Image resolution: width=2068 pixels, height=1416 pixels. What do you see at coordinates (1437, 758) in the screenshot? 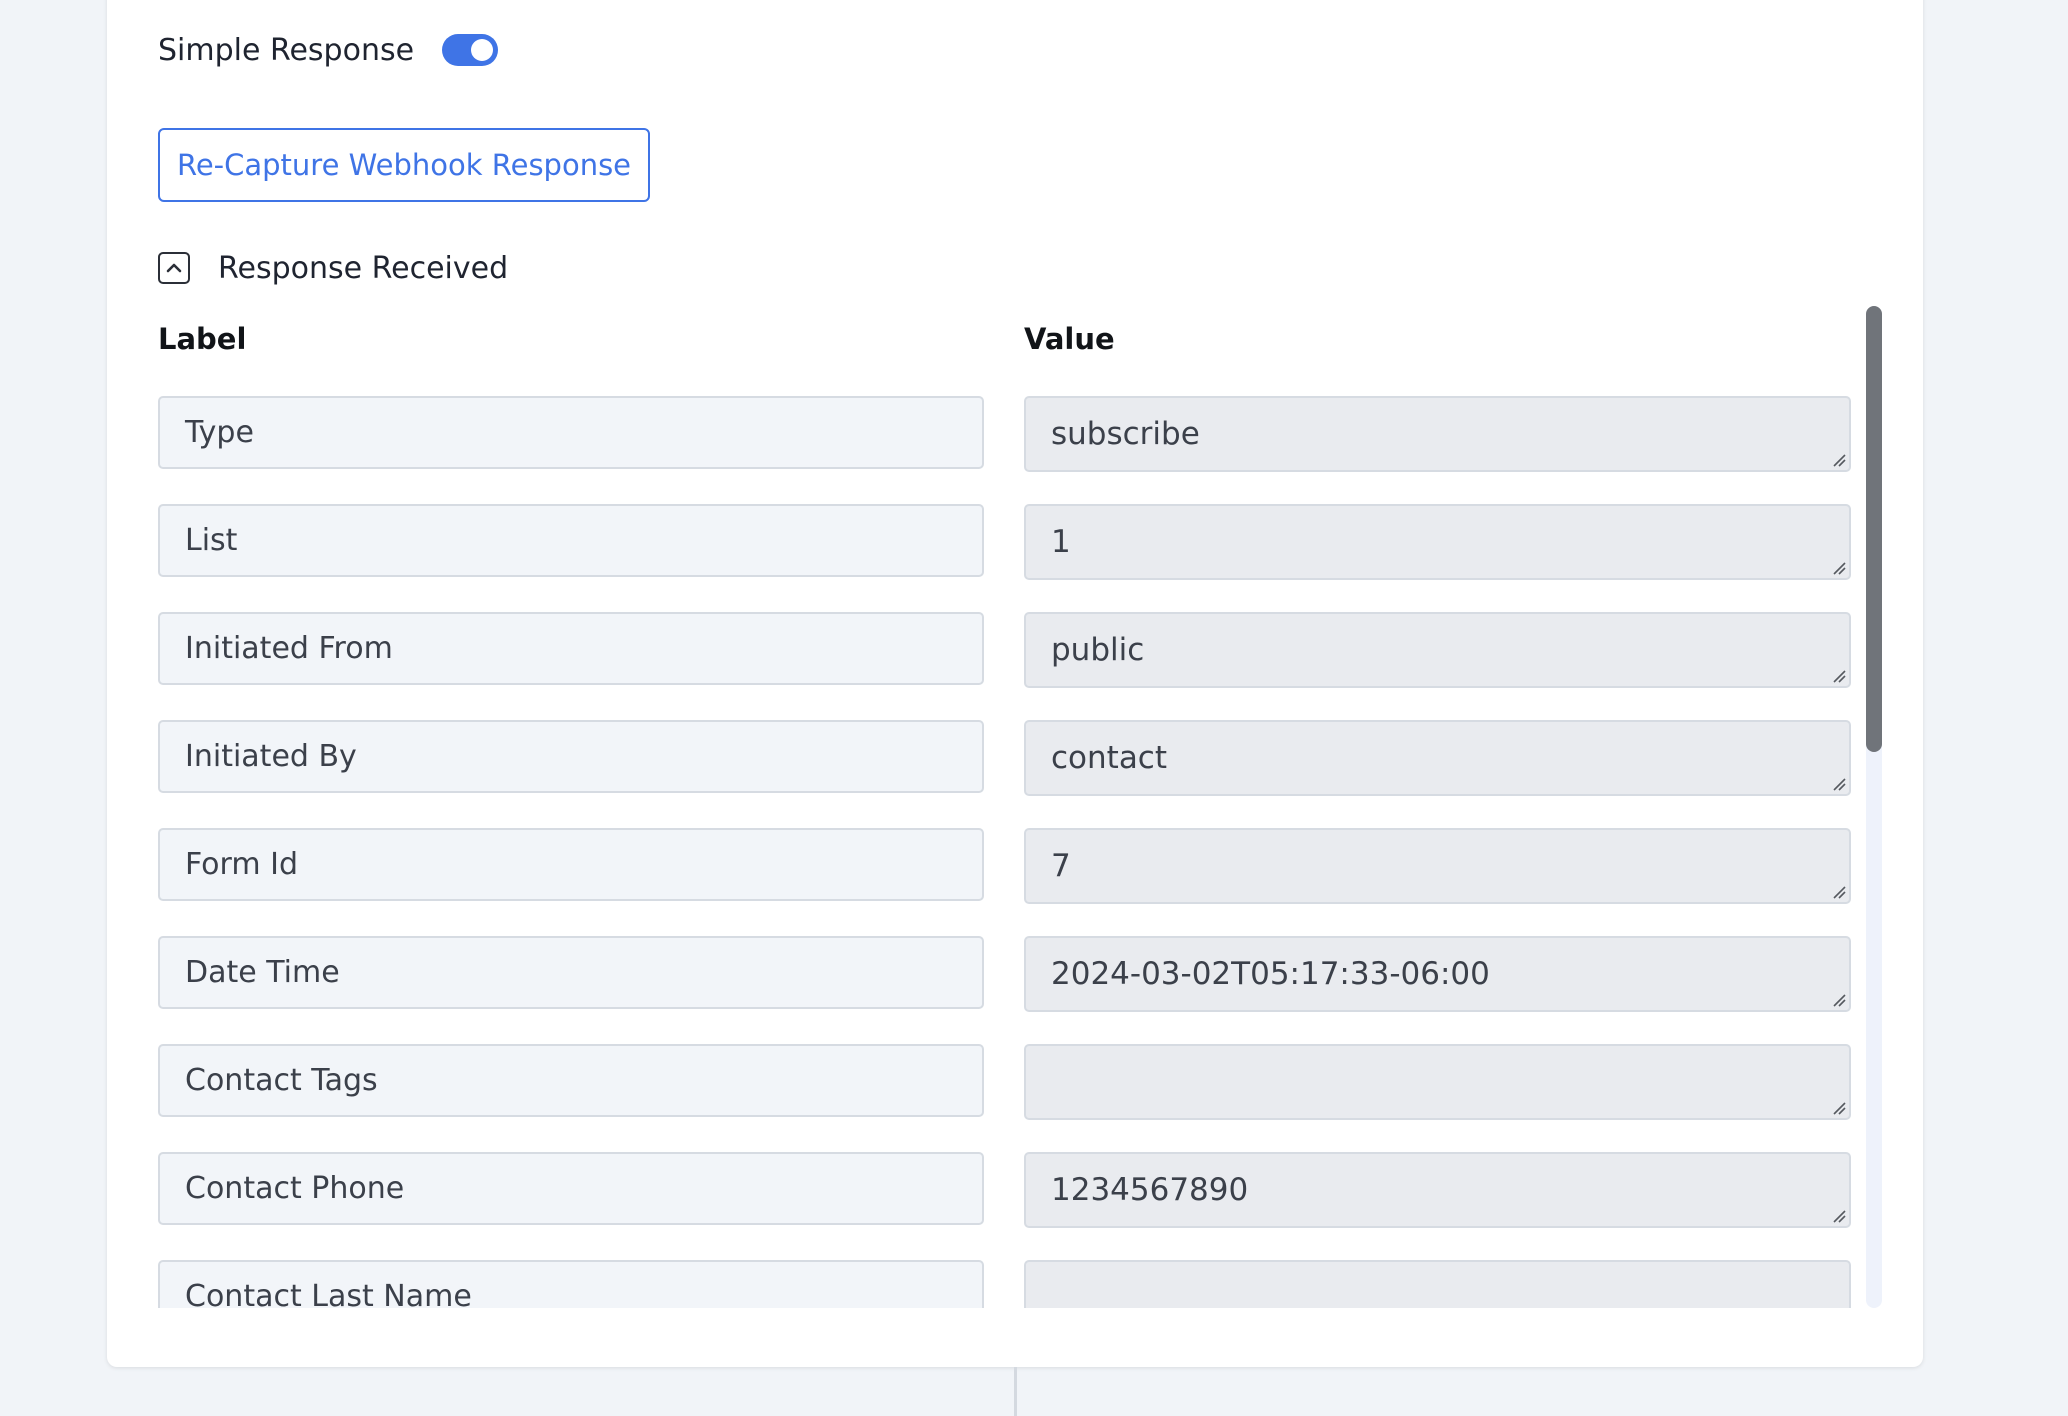
I see `value-field: contact` at bounding box center [1437, 758].